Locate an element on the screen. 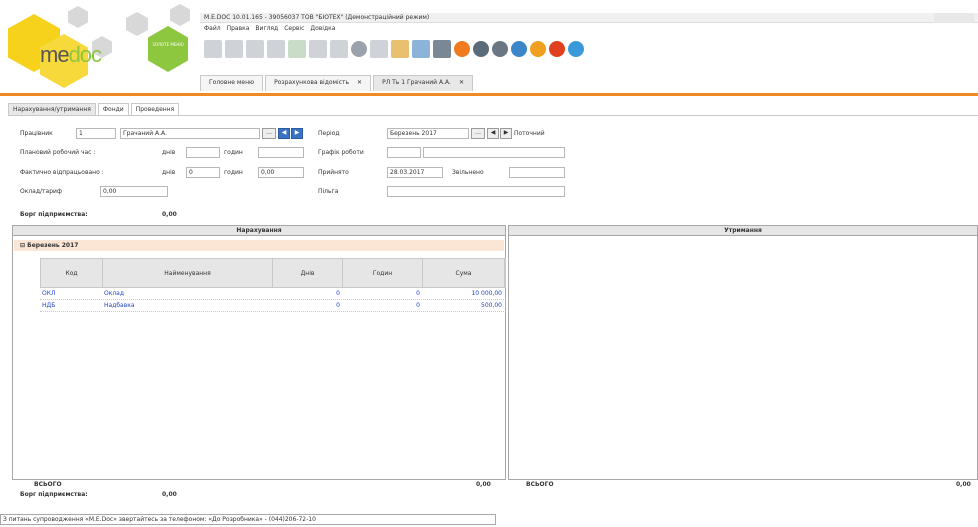  schedule-code-field is located at coordinates (404, 152).